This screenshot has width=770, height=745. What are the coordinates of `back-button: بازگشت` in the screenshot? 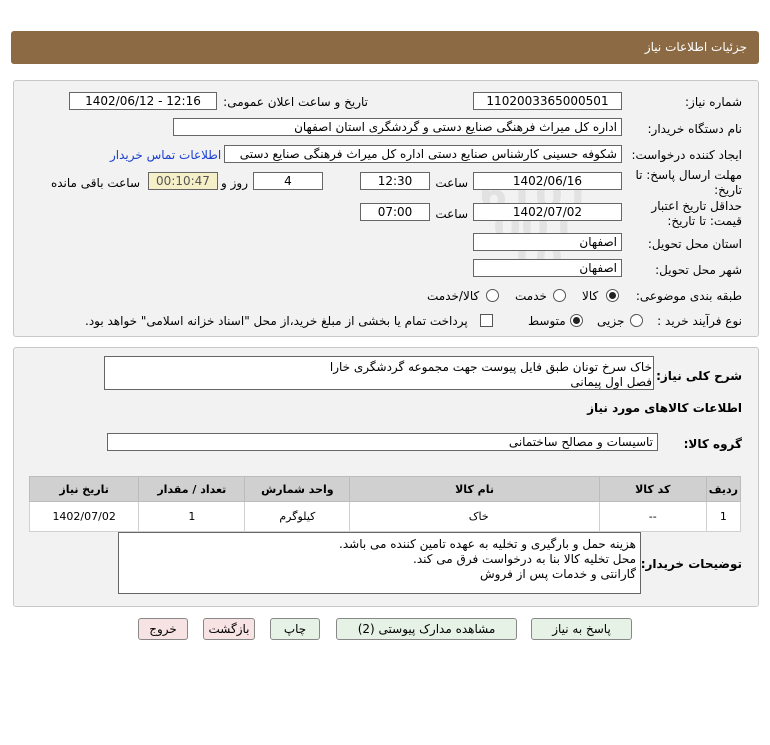 It's located at (229, 629).